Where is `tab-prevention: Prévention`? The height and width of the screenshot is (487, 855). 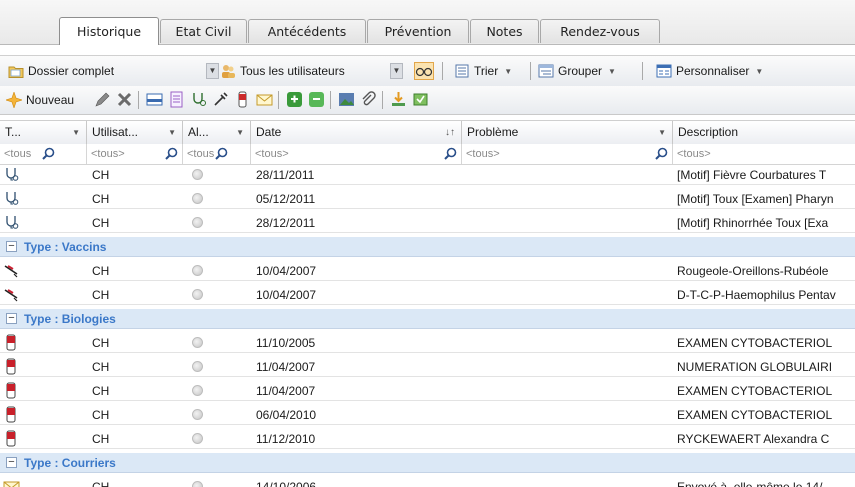
tab-prevention: Prévention is located at coordinates (418, 31).